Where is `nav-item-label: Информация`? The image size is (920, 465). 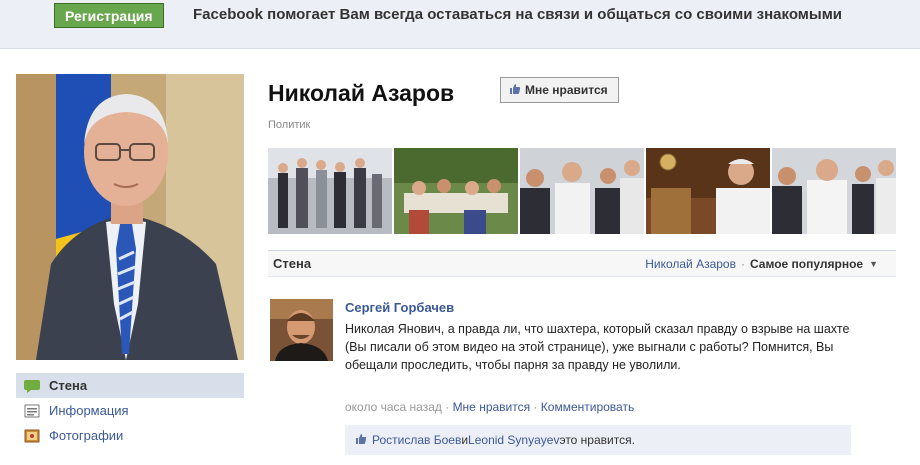 nav-item-label: Информация is located at coordinates (89, 410).